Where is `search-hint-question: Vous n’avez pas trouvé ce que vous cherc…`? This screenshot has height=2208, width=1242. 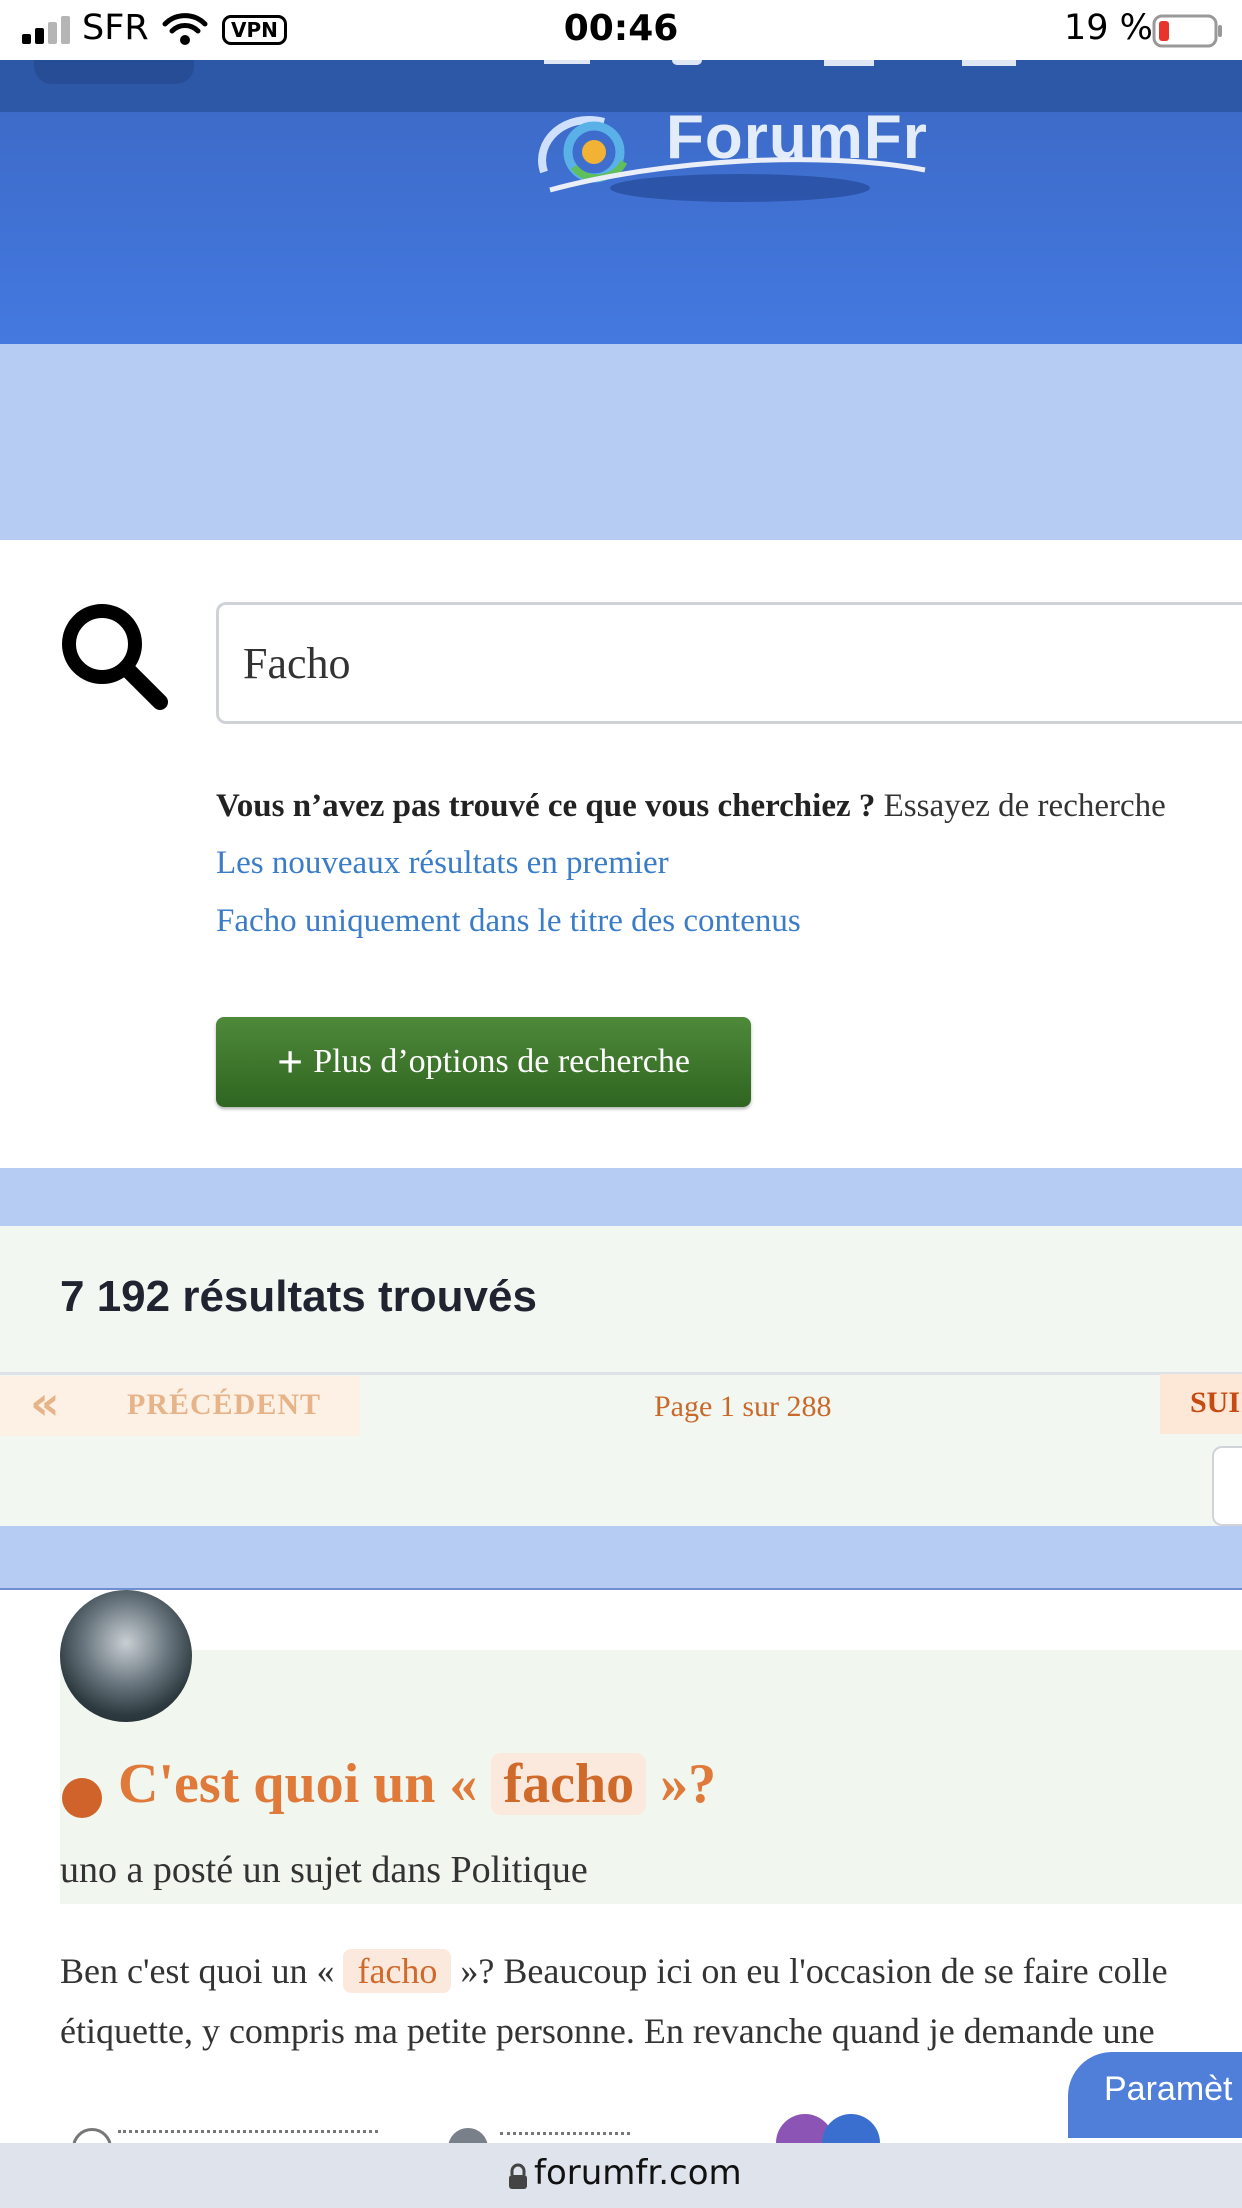 search-hint-question: Vous n’avez pas trouvé ce que vous cherc… is located at coordinates (546, 806).